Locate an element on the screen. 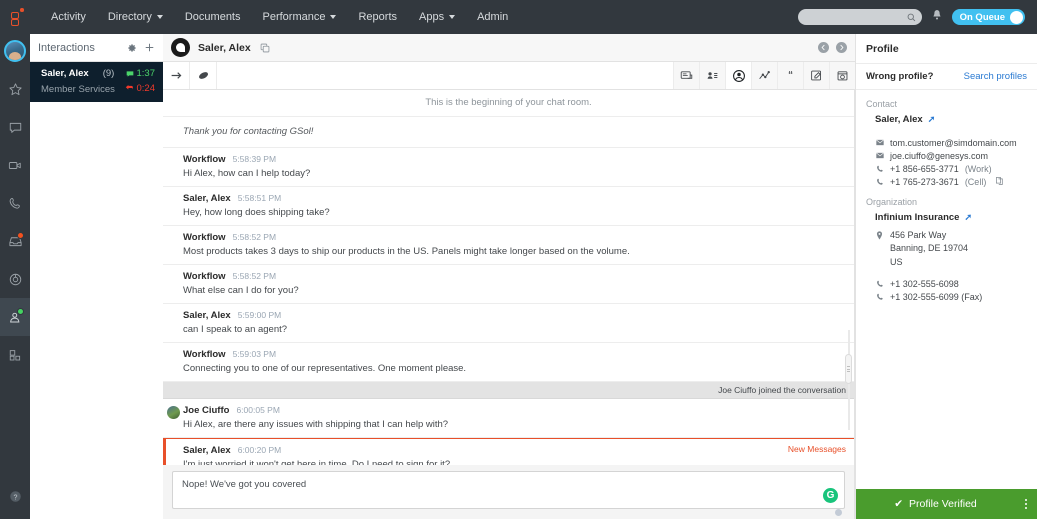 This screenshot has width=1037, height=519. wrong-profile-label: Wrong profile? is located at coordinates (900, 76).